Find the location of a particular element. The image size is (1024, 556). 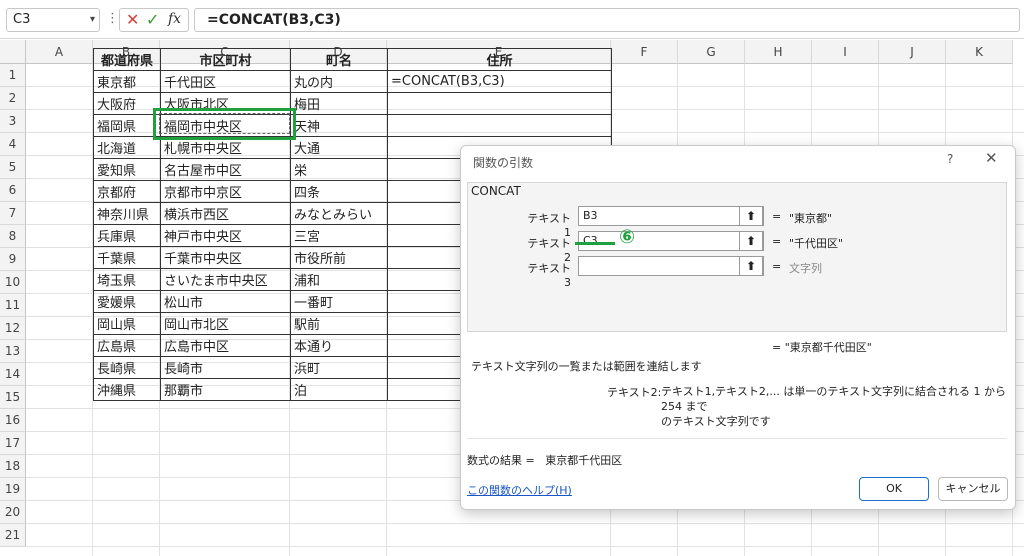

table-cell: みなとみらい is located at coordinates (339, 213).